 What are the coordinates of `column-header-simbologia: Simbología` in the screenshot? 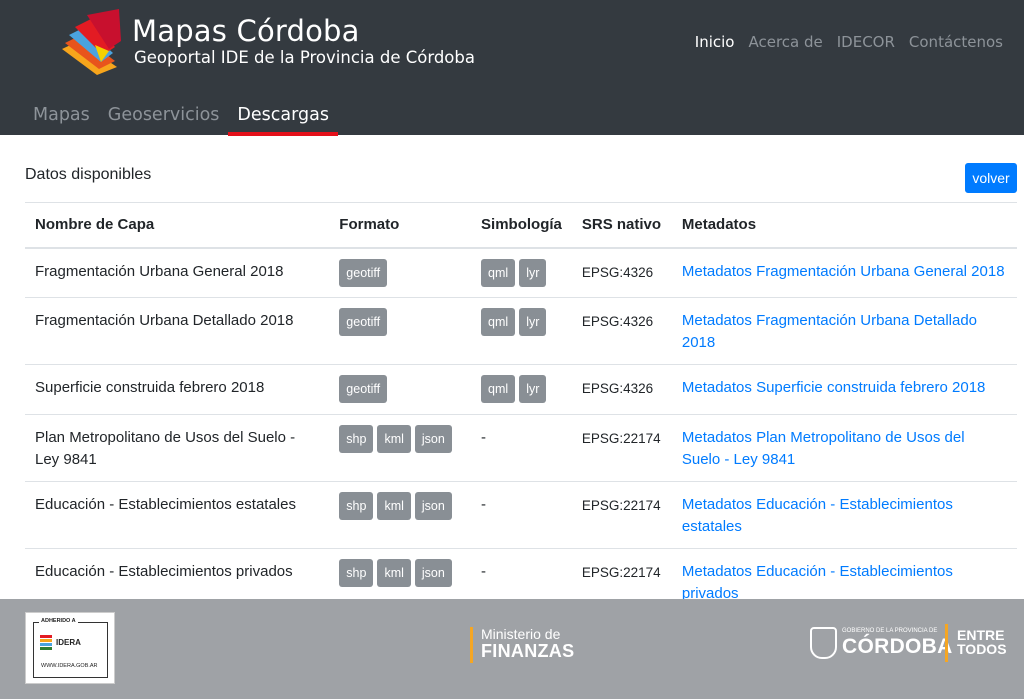 It's located at (521, 225).